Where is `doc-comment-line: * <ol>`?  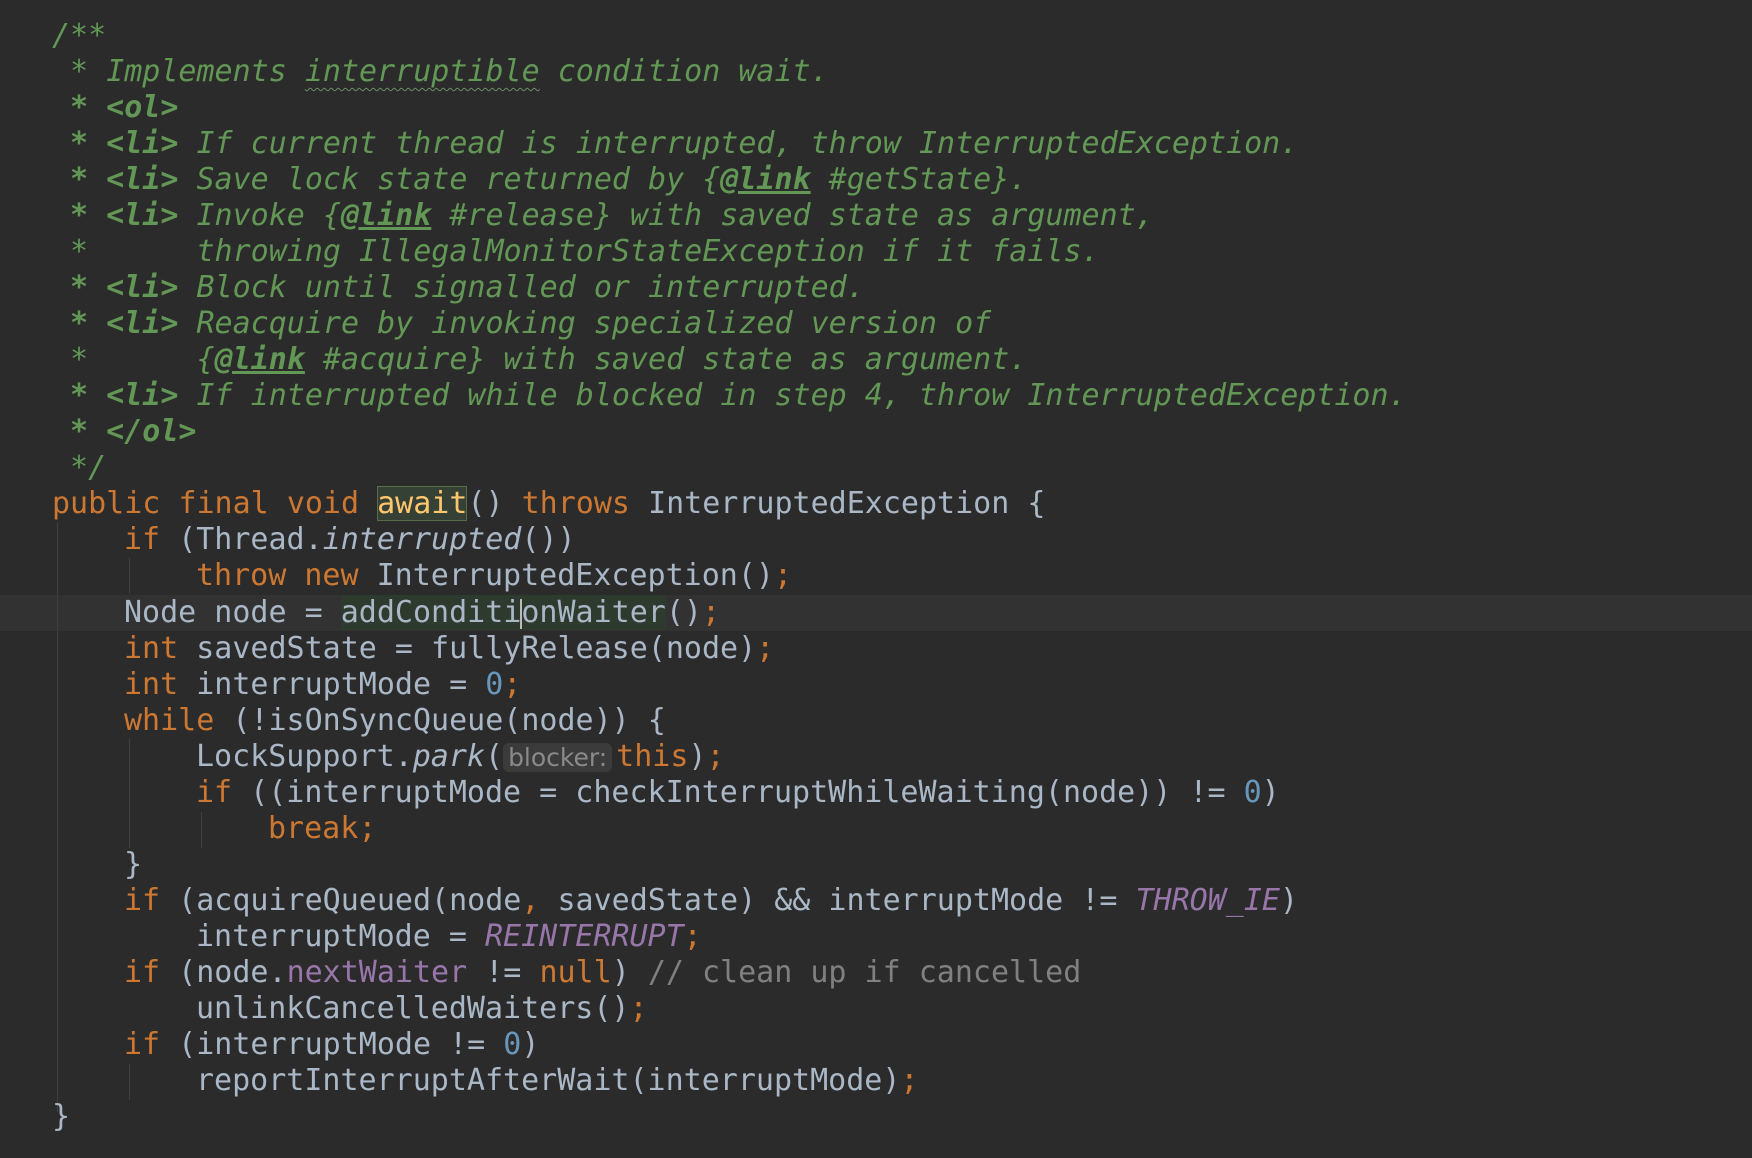 doc-comment-line: * <ol> is located at coordinates (115, 107).